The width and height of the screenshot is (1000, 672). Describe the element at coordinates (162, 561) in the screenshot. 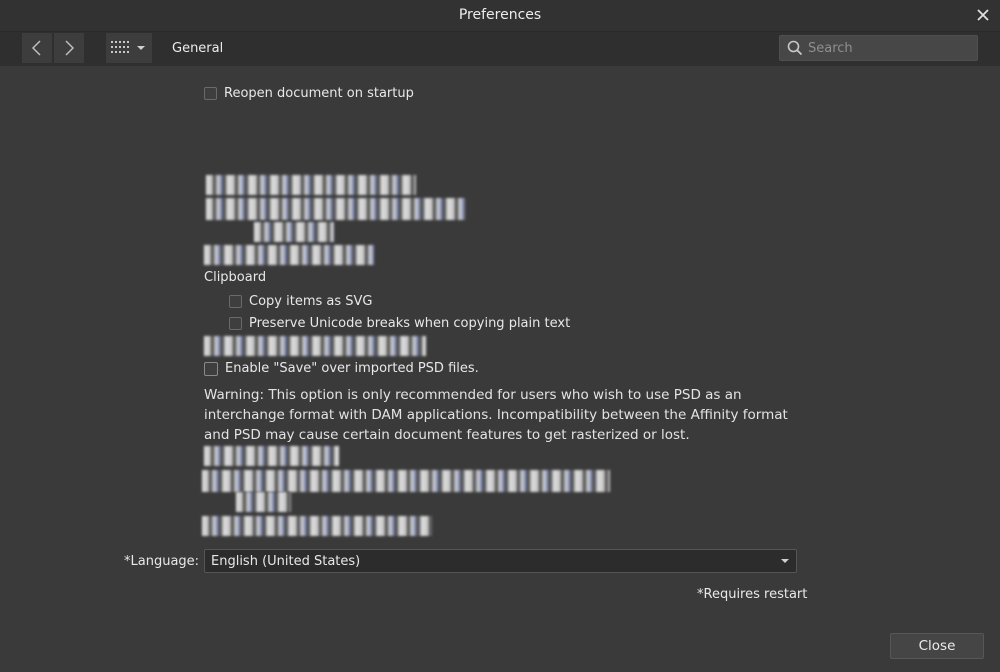

I see `language-label: *Language:` at that location.